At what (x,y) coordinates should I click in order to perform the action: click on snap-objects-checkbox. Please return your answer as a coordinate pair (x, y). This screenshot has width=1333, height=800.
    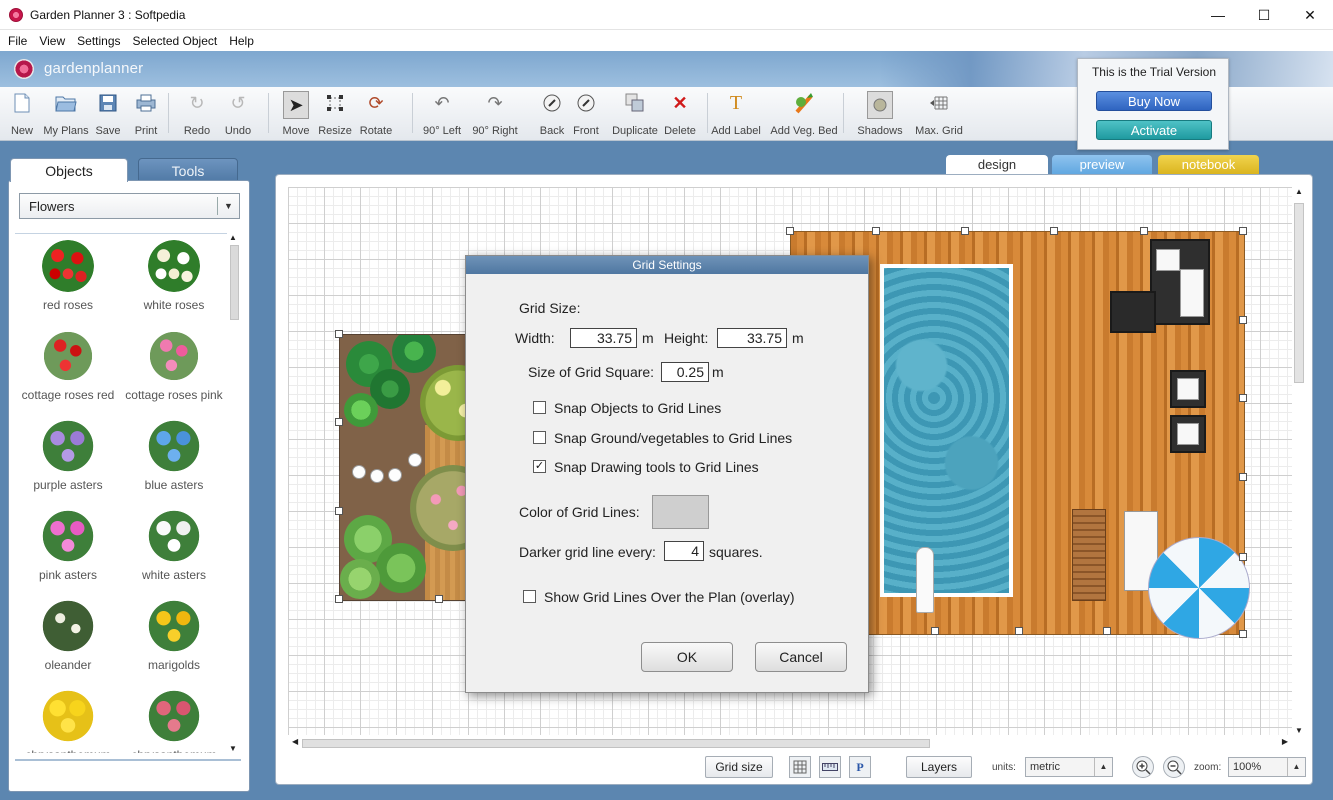
    Looking at the image, I should click on (539, 407).